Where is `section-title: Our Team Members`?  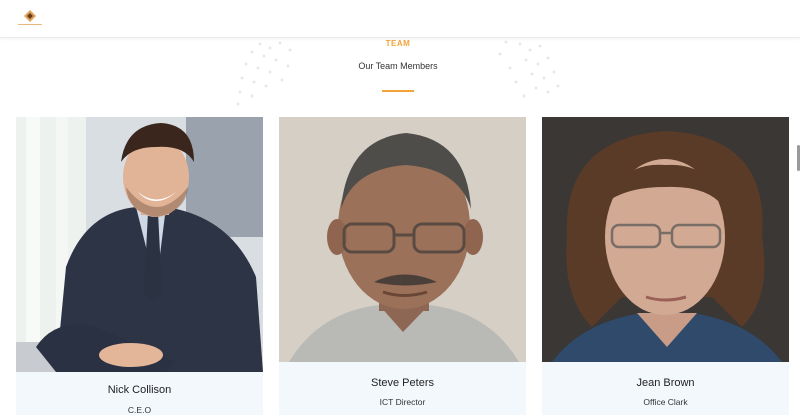 section-title: Our Team Members is located at coordinates (398, 66).